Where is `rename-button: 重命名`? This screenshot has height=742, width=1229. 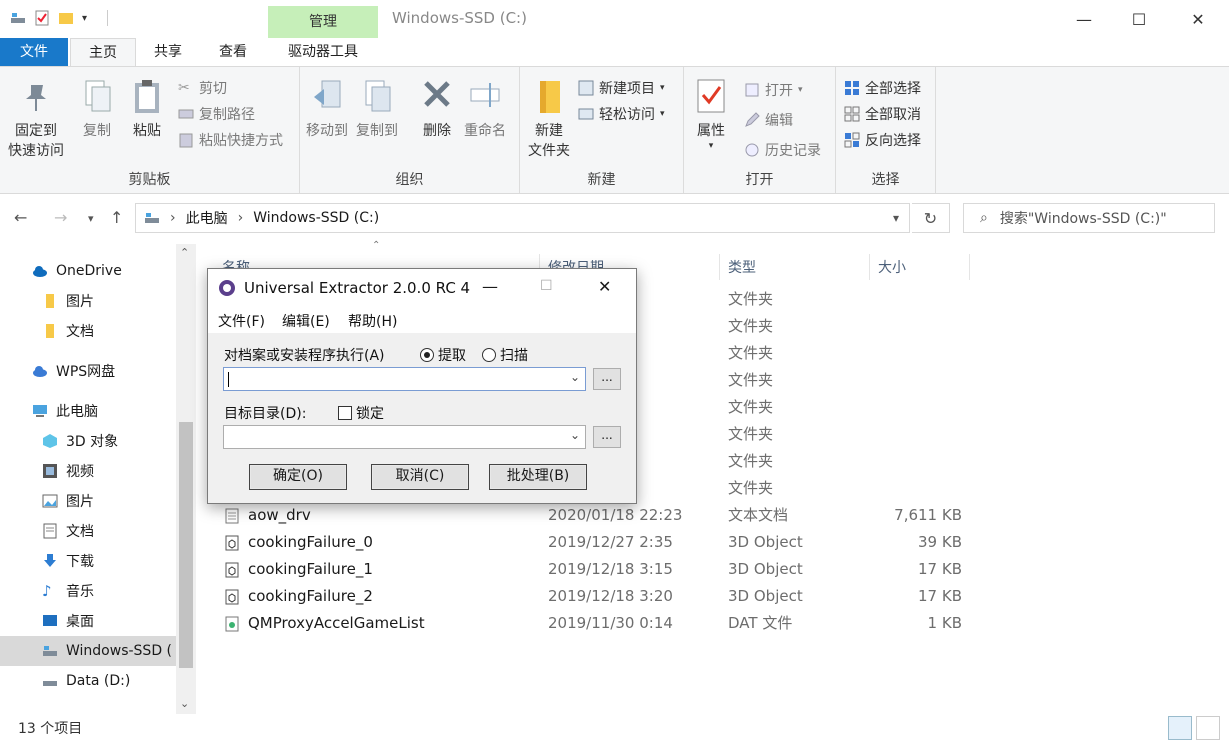
rename-button: 重命名 is located at coordinates (485, 109).